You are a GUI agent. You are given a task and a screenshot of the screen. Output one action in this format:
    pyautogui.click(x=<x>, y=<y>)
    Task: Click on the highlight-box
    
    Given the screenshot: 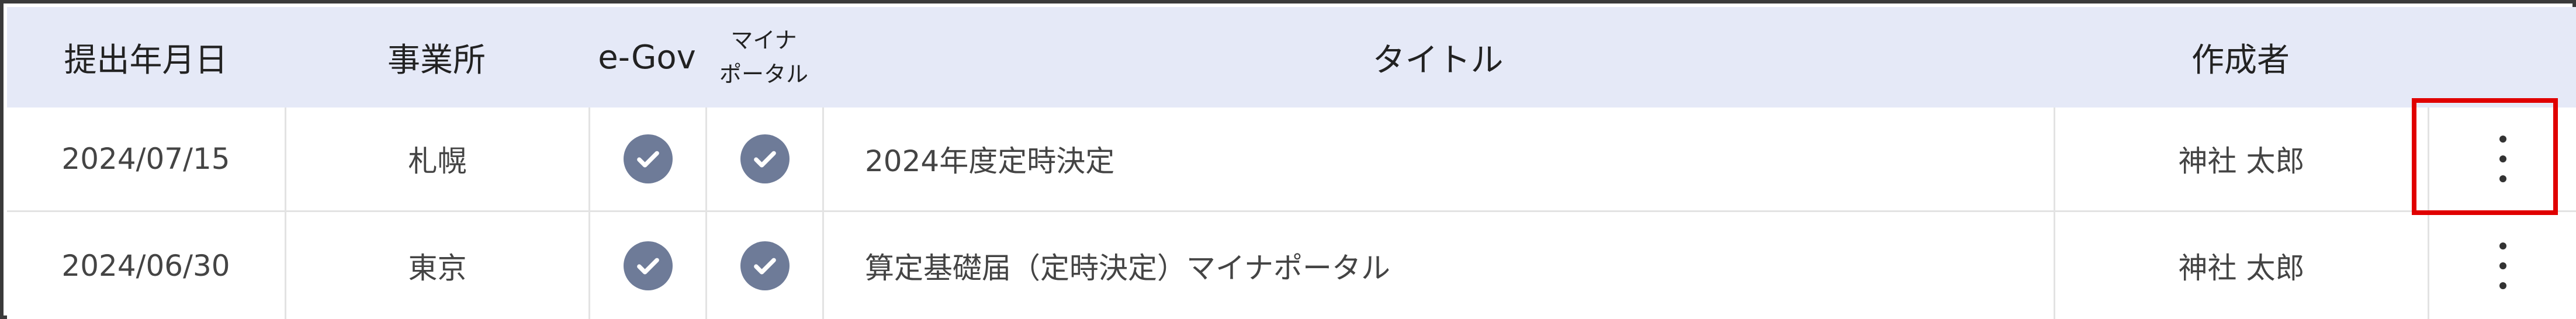 What is the action you would take?
    pyautogui.click(x=2485, y=156)
    